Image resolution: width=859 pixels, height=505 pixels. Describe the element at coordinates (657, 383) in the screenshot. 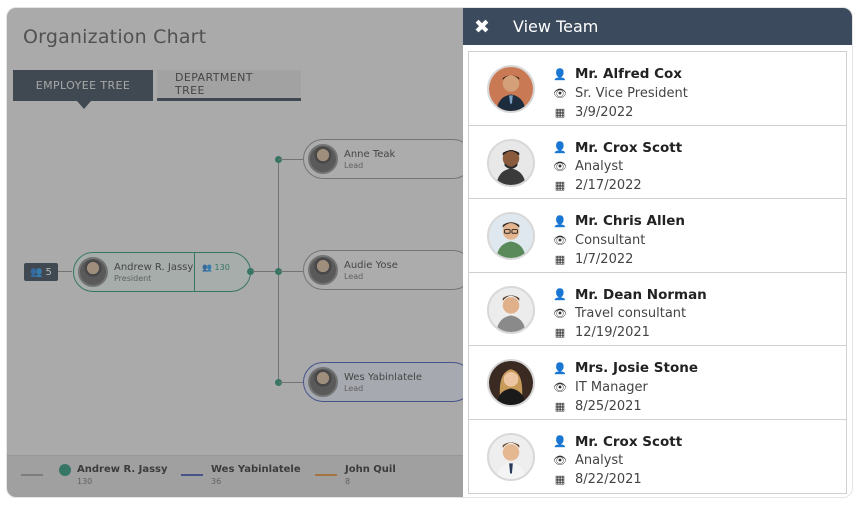

I see `team-member-card: 👤 Mrs. Josie Stone 👁 IT Manager ▦ 8/25/2021` at that location.